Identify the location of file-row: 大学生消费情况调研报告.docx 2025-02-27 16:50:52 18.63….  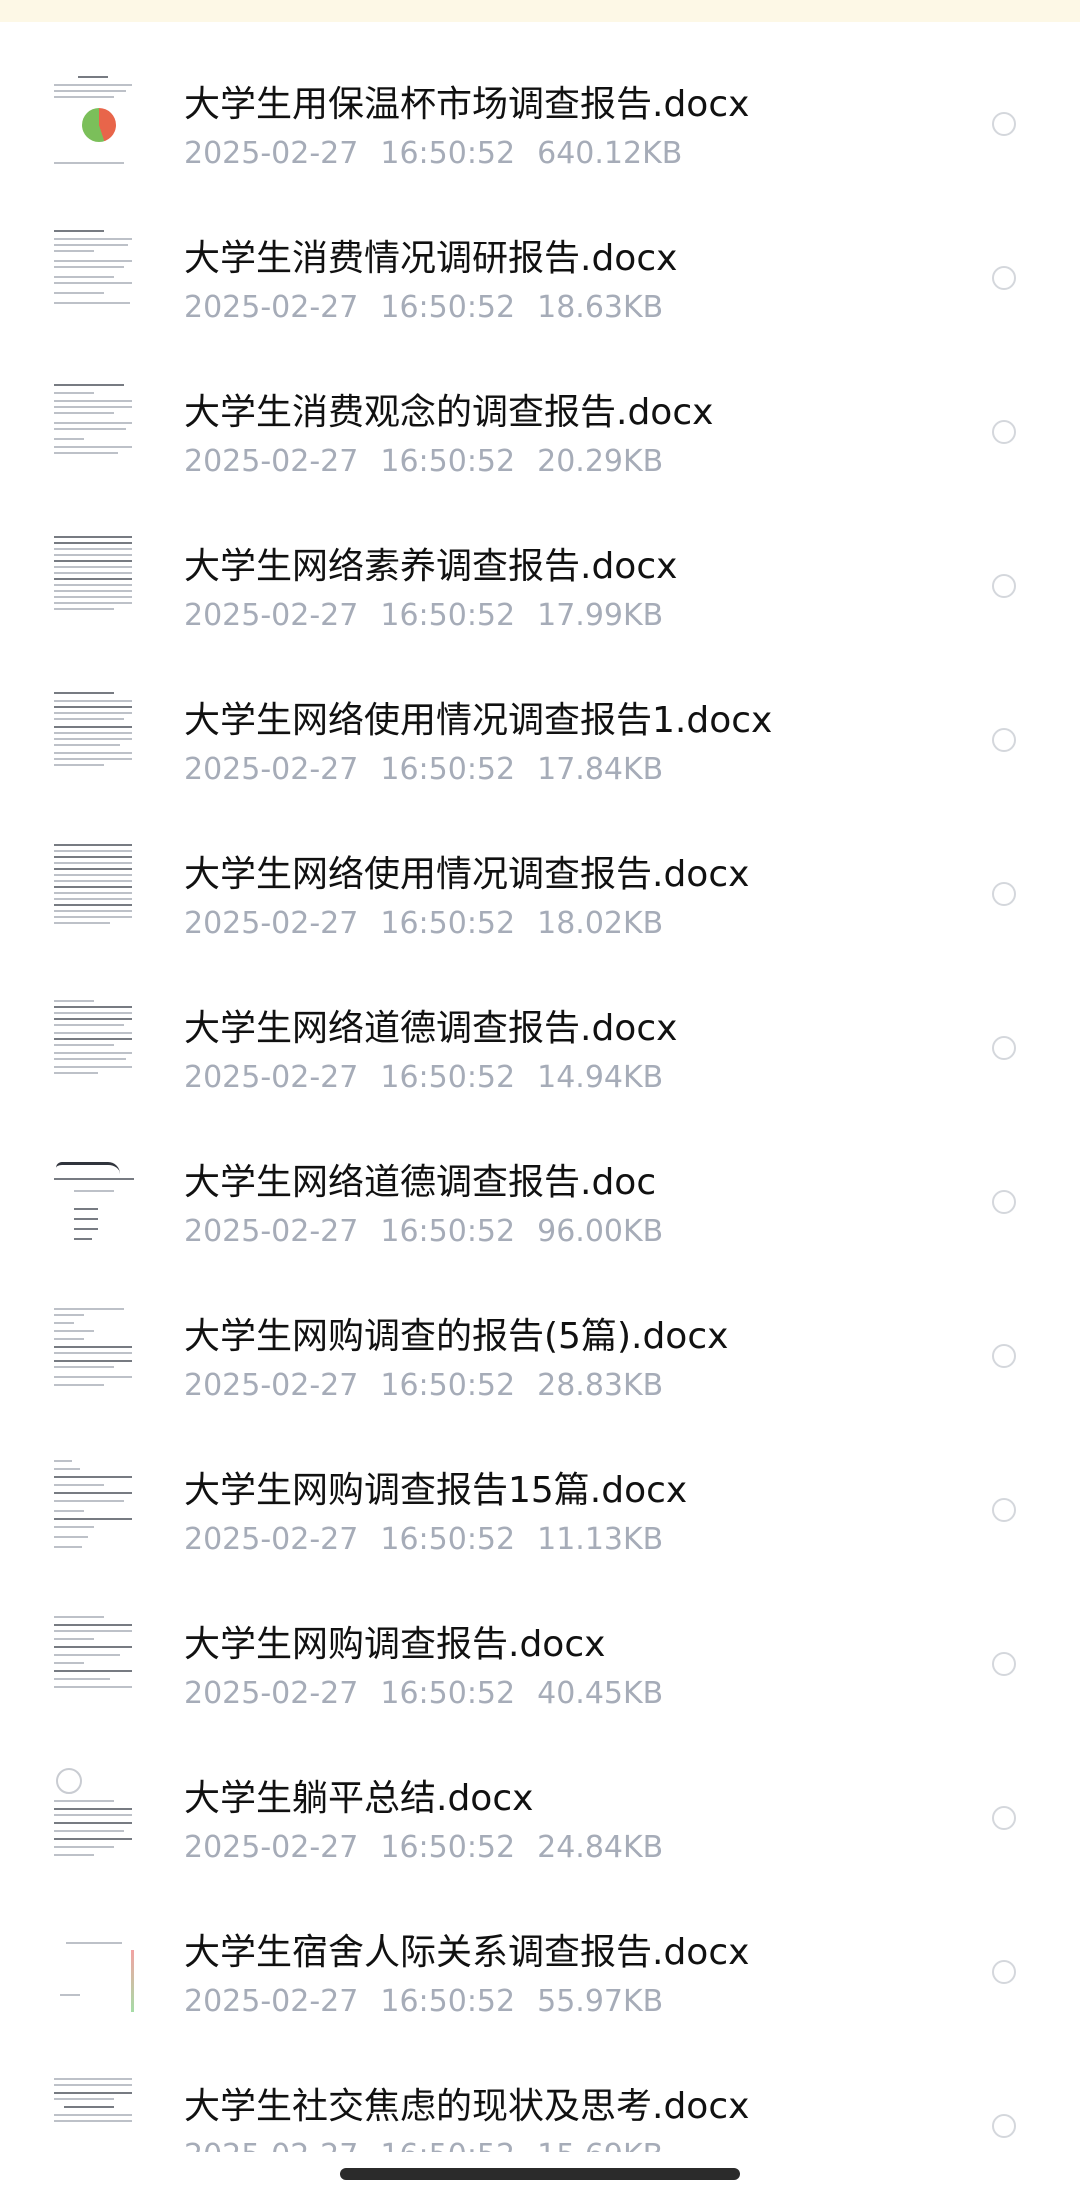
(540, 279).